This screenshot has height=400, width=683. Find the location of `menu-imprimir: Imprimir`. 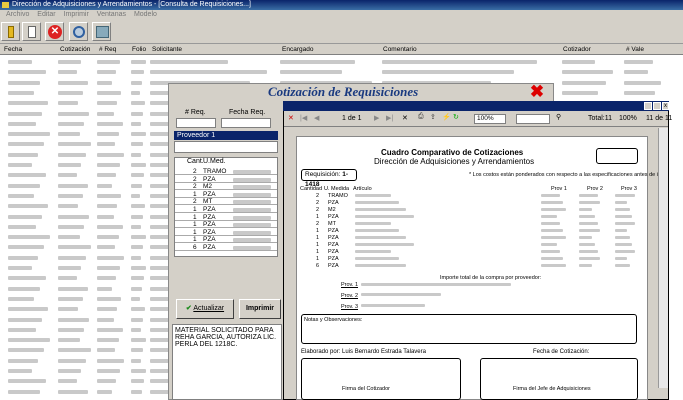

menu-imprimir: Imprimir is located at coordinates (76, 14).